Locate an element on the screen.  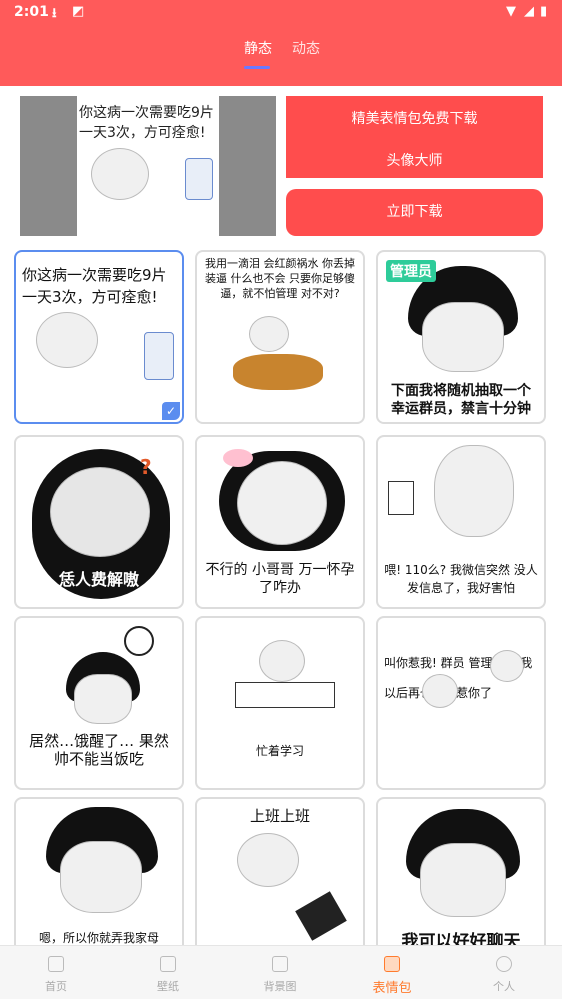
banner-image: 你这病一次需要吃9片 一天3次，方可痊愈! is located at coordinates (148, 166).